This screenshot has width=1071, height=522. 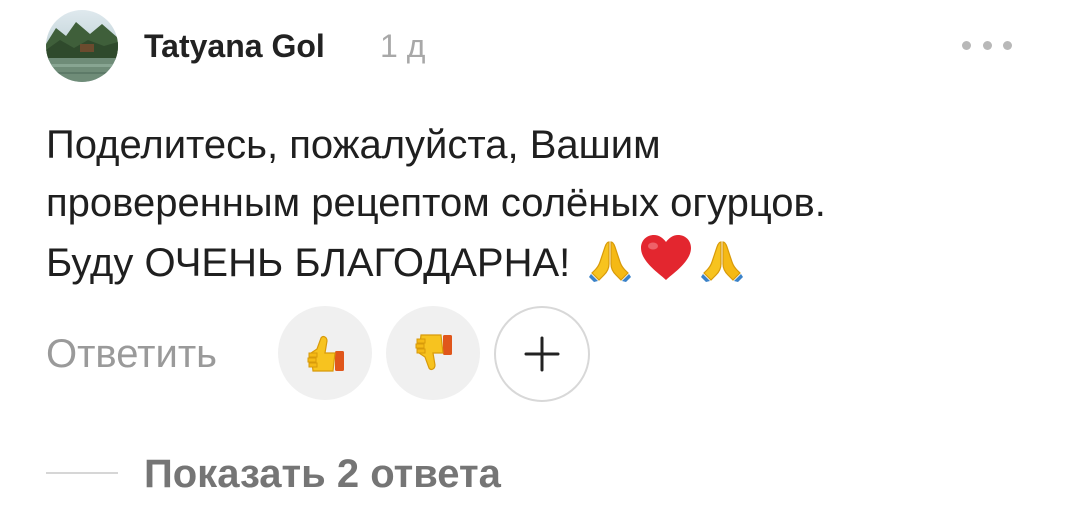 I want to click on avatar, so click(x=82, y=46).